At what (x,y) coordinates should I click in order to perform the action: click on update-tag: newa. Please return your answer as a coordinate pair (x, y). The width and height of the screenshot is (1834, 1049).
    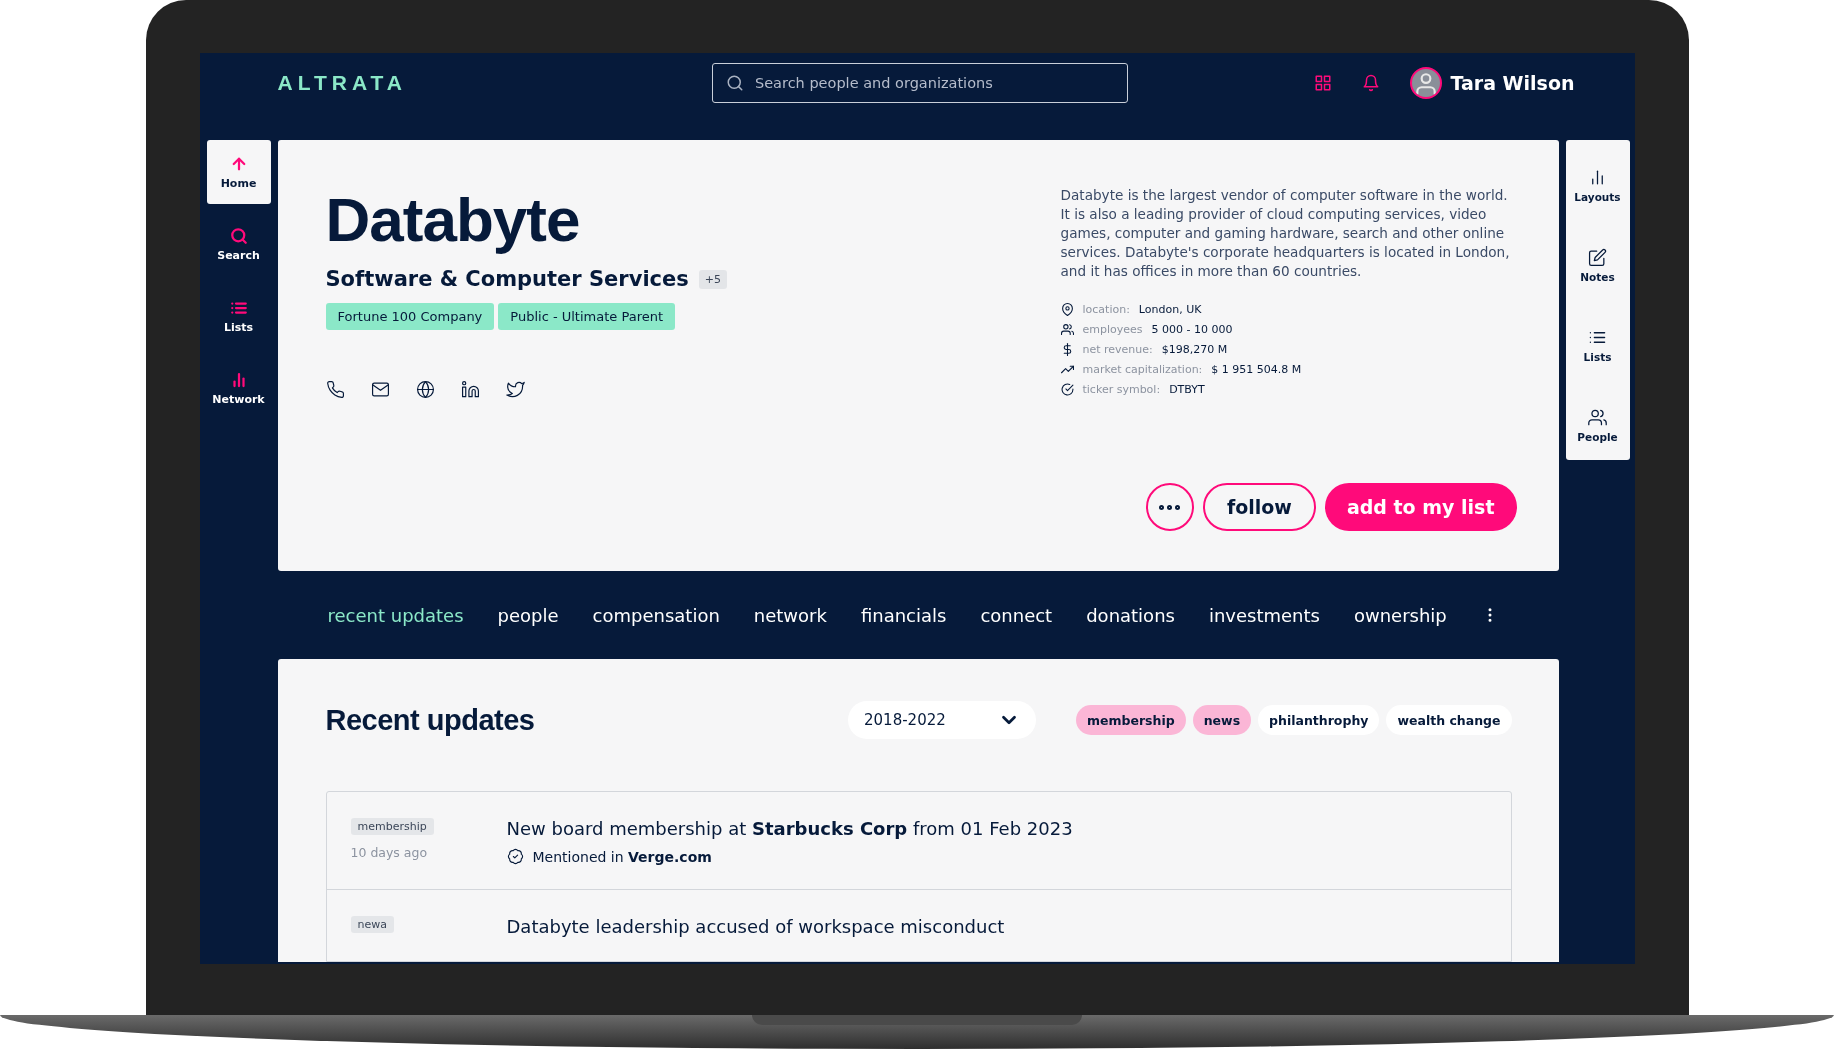
    Looking at the image, I should click on (372, 924).